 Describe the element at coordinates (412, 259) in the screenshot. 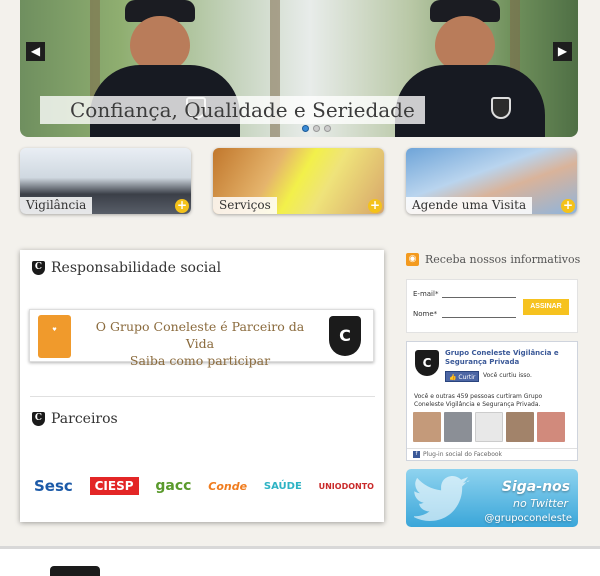

I see `rss-icon: ◉` at that location.